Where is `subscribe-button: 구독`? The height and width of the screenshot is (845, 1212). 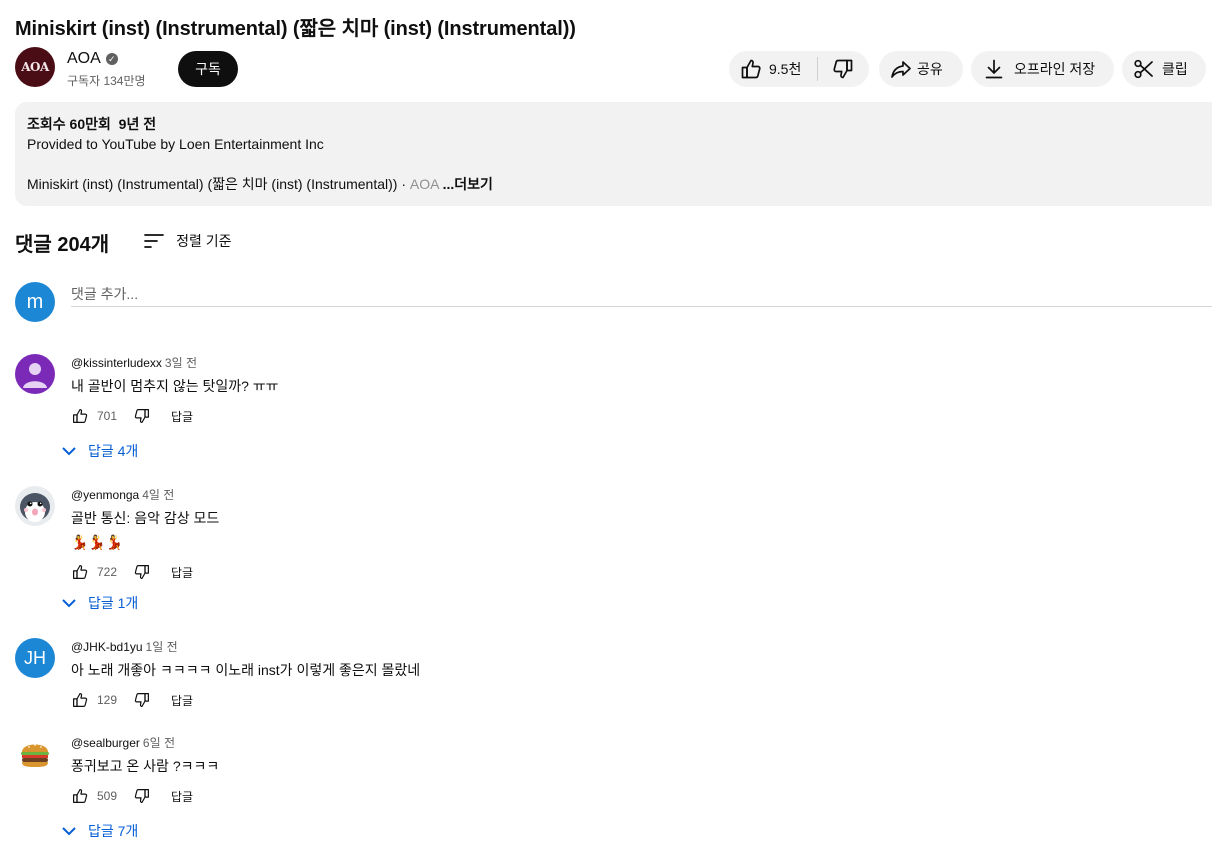
subscribe-button: 구독 is located at coordinates (208, 69).